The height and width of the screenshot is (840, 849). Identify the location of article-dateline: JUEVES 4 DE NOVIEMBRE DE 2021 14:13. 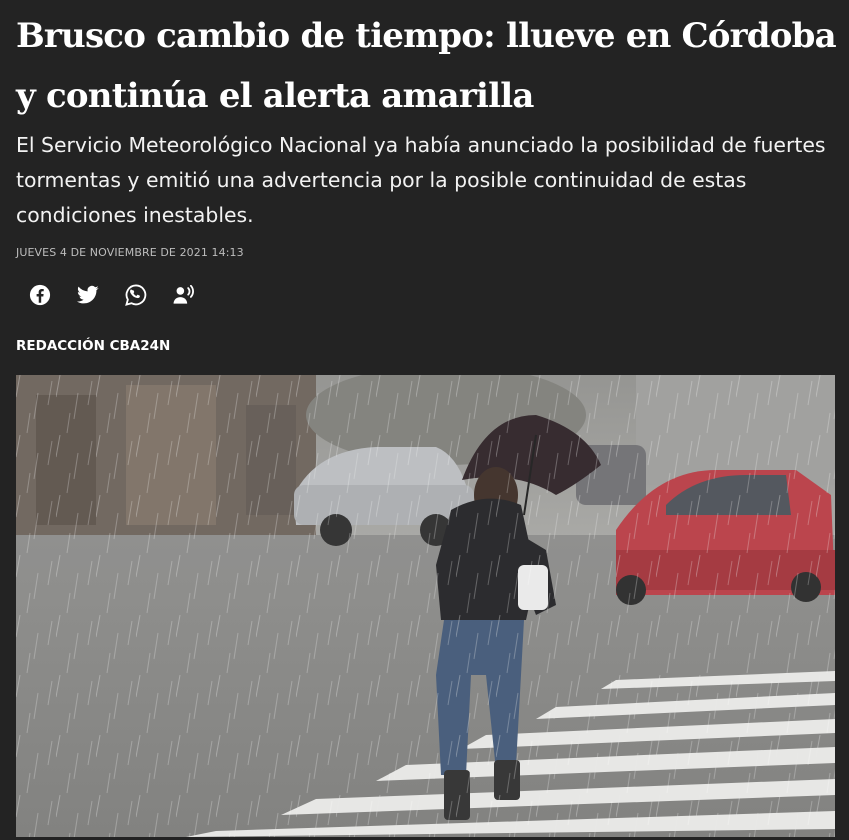
(130, 252).